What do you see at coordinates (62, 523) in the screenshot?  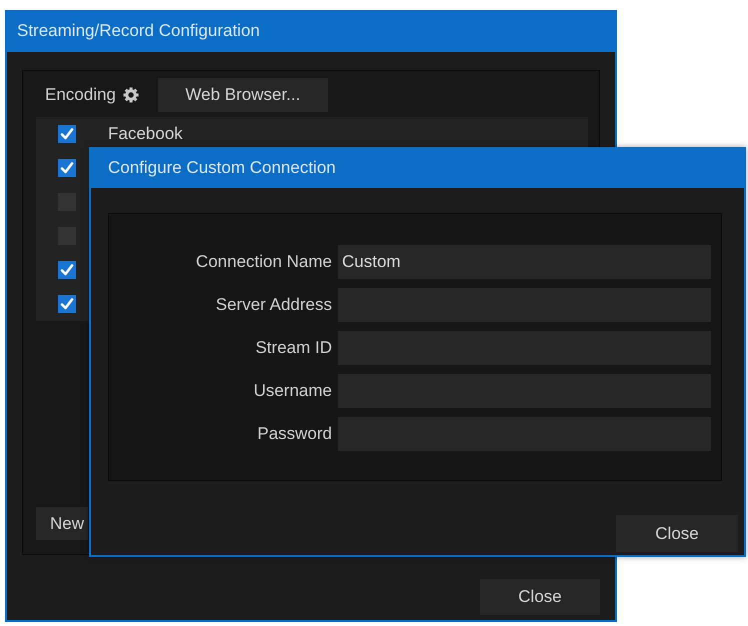 I see `new-button: New` at bounding box center [62, 523].